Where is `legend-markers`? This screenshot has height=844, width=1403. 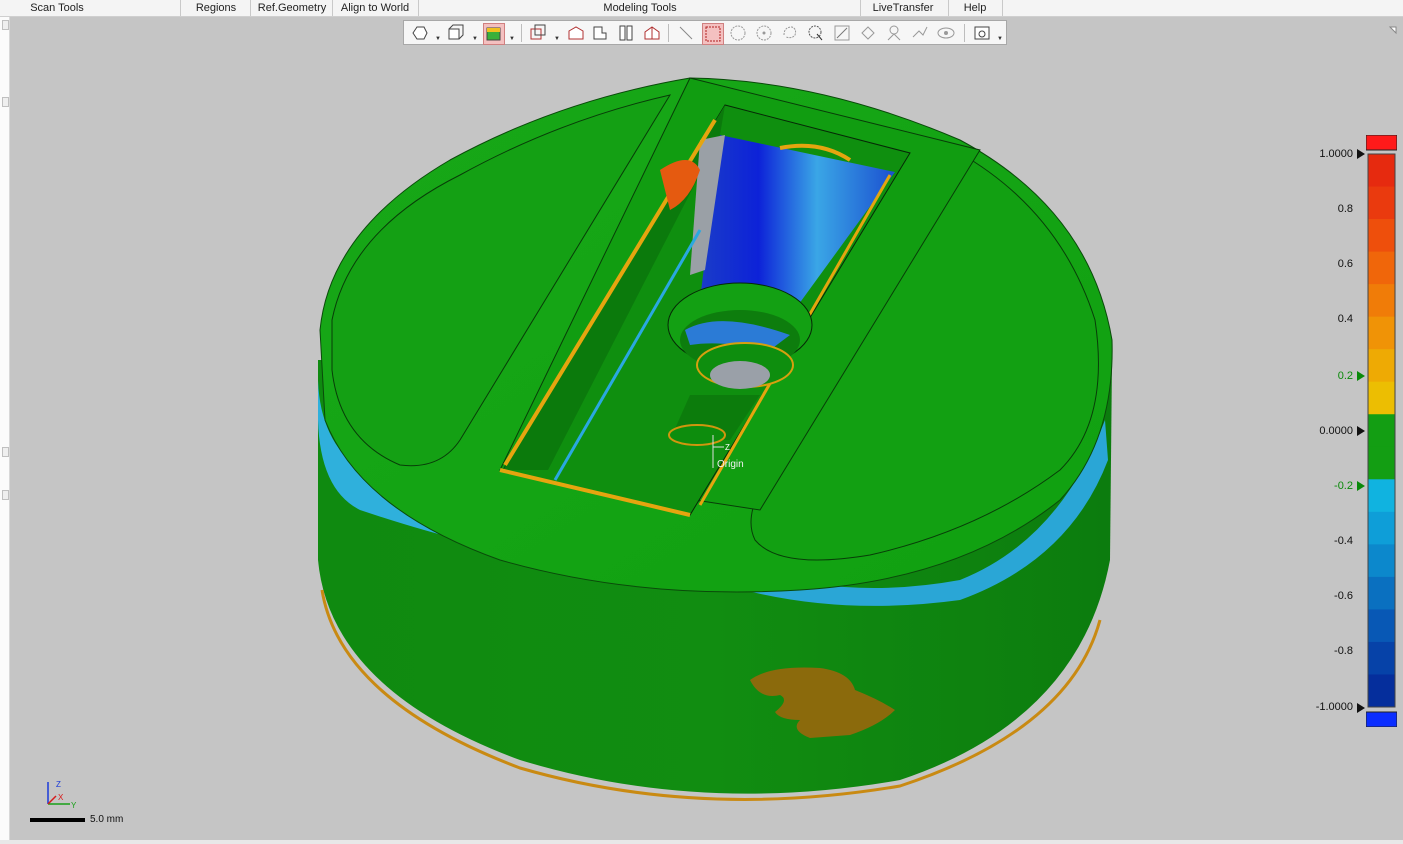
legend-markers is located at coordinates (1361, 431).